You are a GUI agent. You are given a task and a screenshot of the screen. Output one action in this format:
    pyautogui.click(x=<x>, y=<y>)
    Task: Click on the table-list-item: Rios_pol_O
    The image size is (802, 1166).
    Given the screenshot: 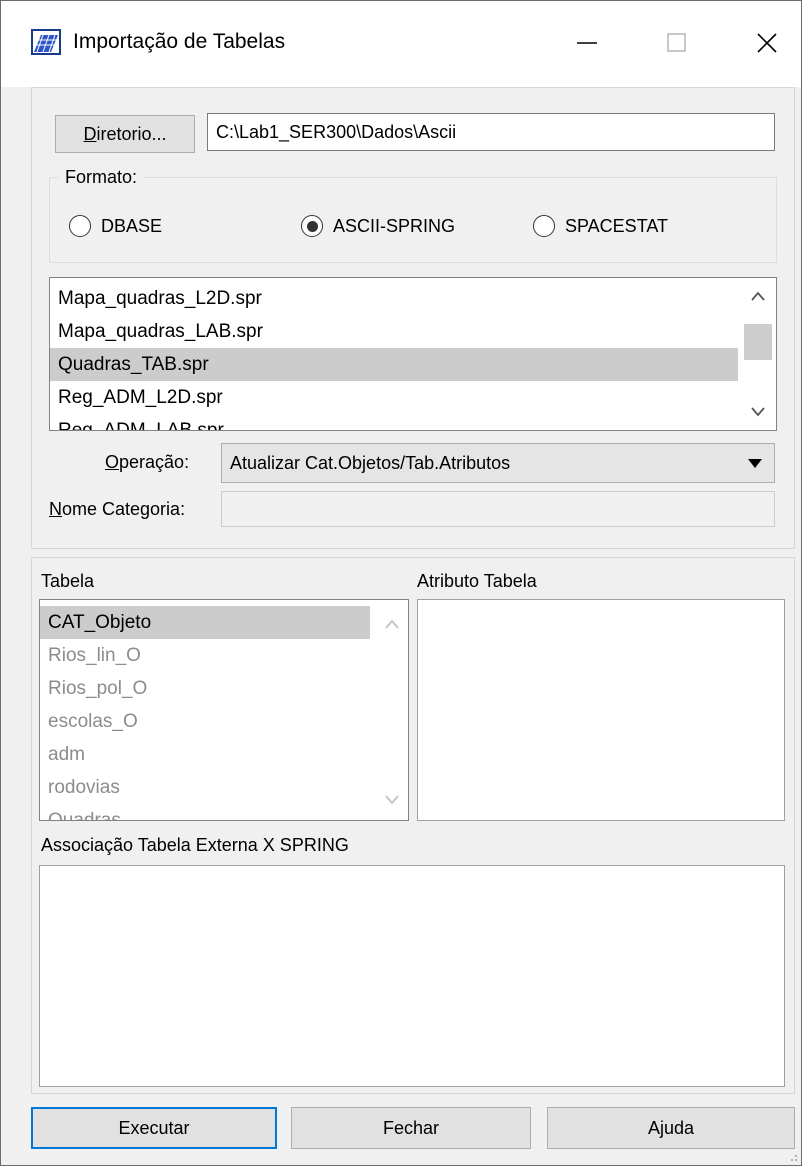 What is the action you would take?
    pyautogui.click(x=205, y=688)
    